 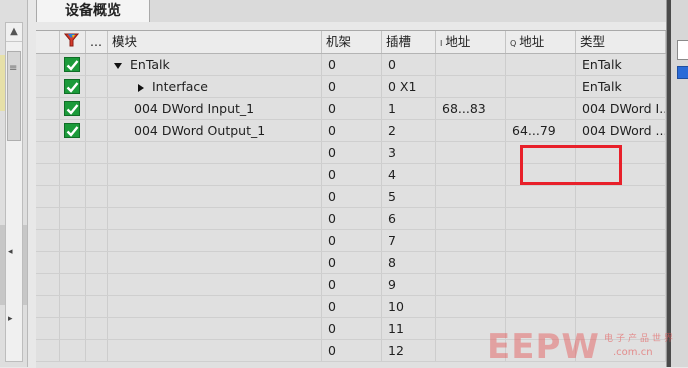 What do you see at coordinates (14, 32) in the screenshot?
I see `scroll-up-icon: ▲` at bounding box center [14, 32].